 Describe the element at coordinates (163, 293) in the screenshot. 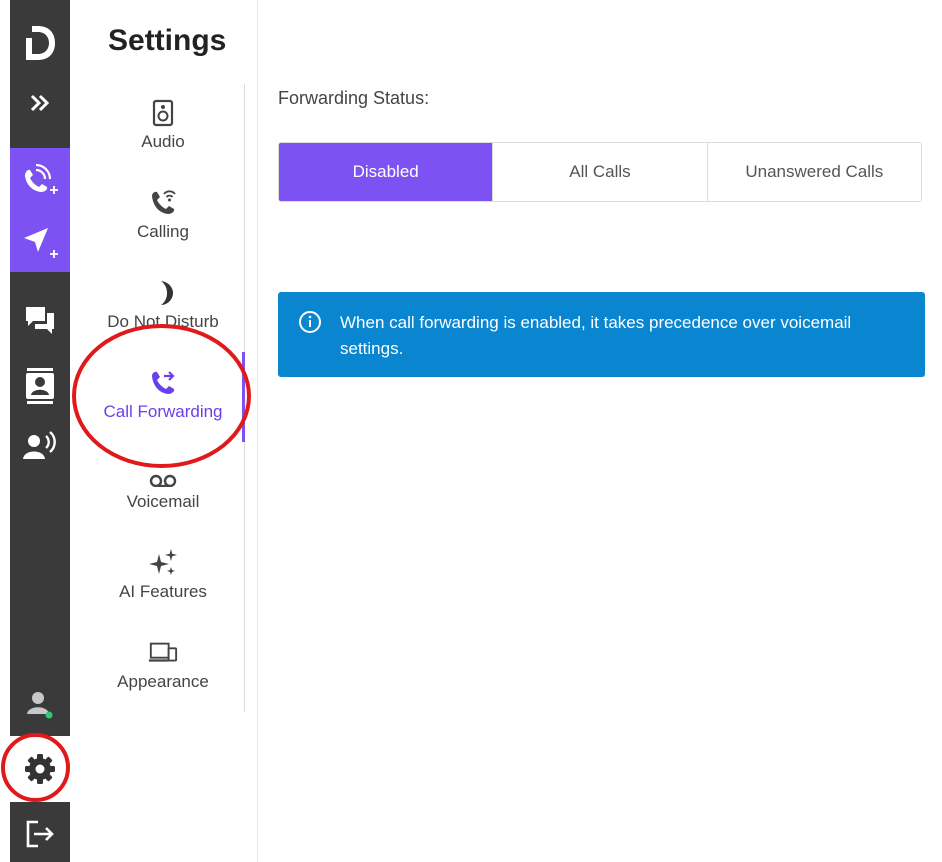

I see `moon-icon` at that location.